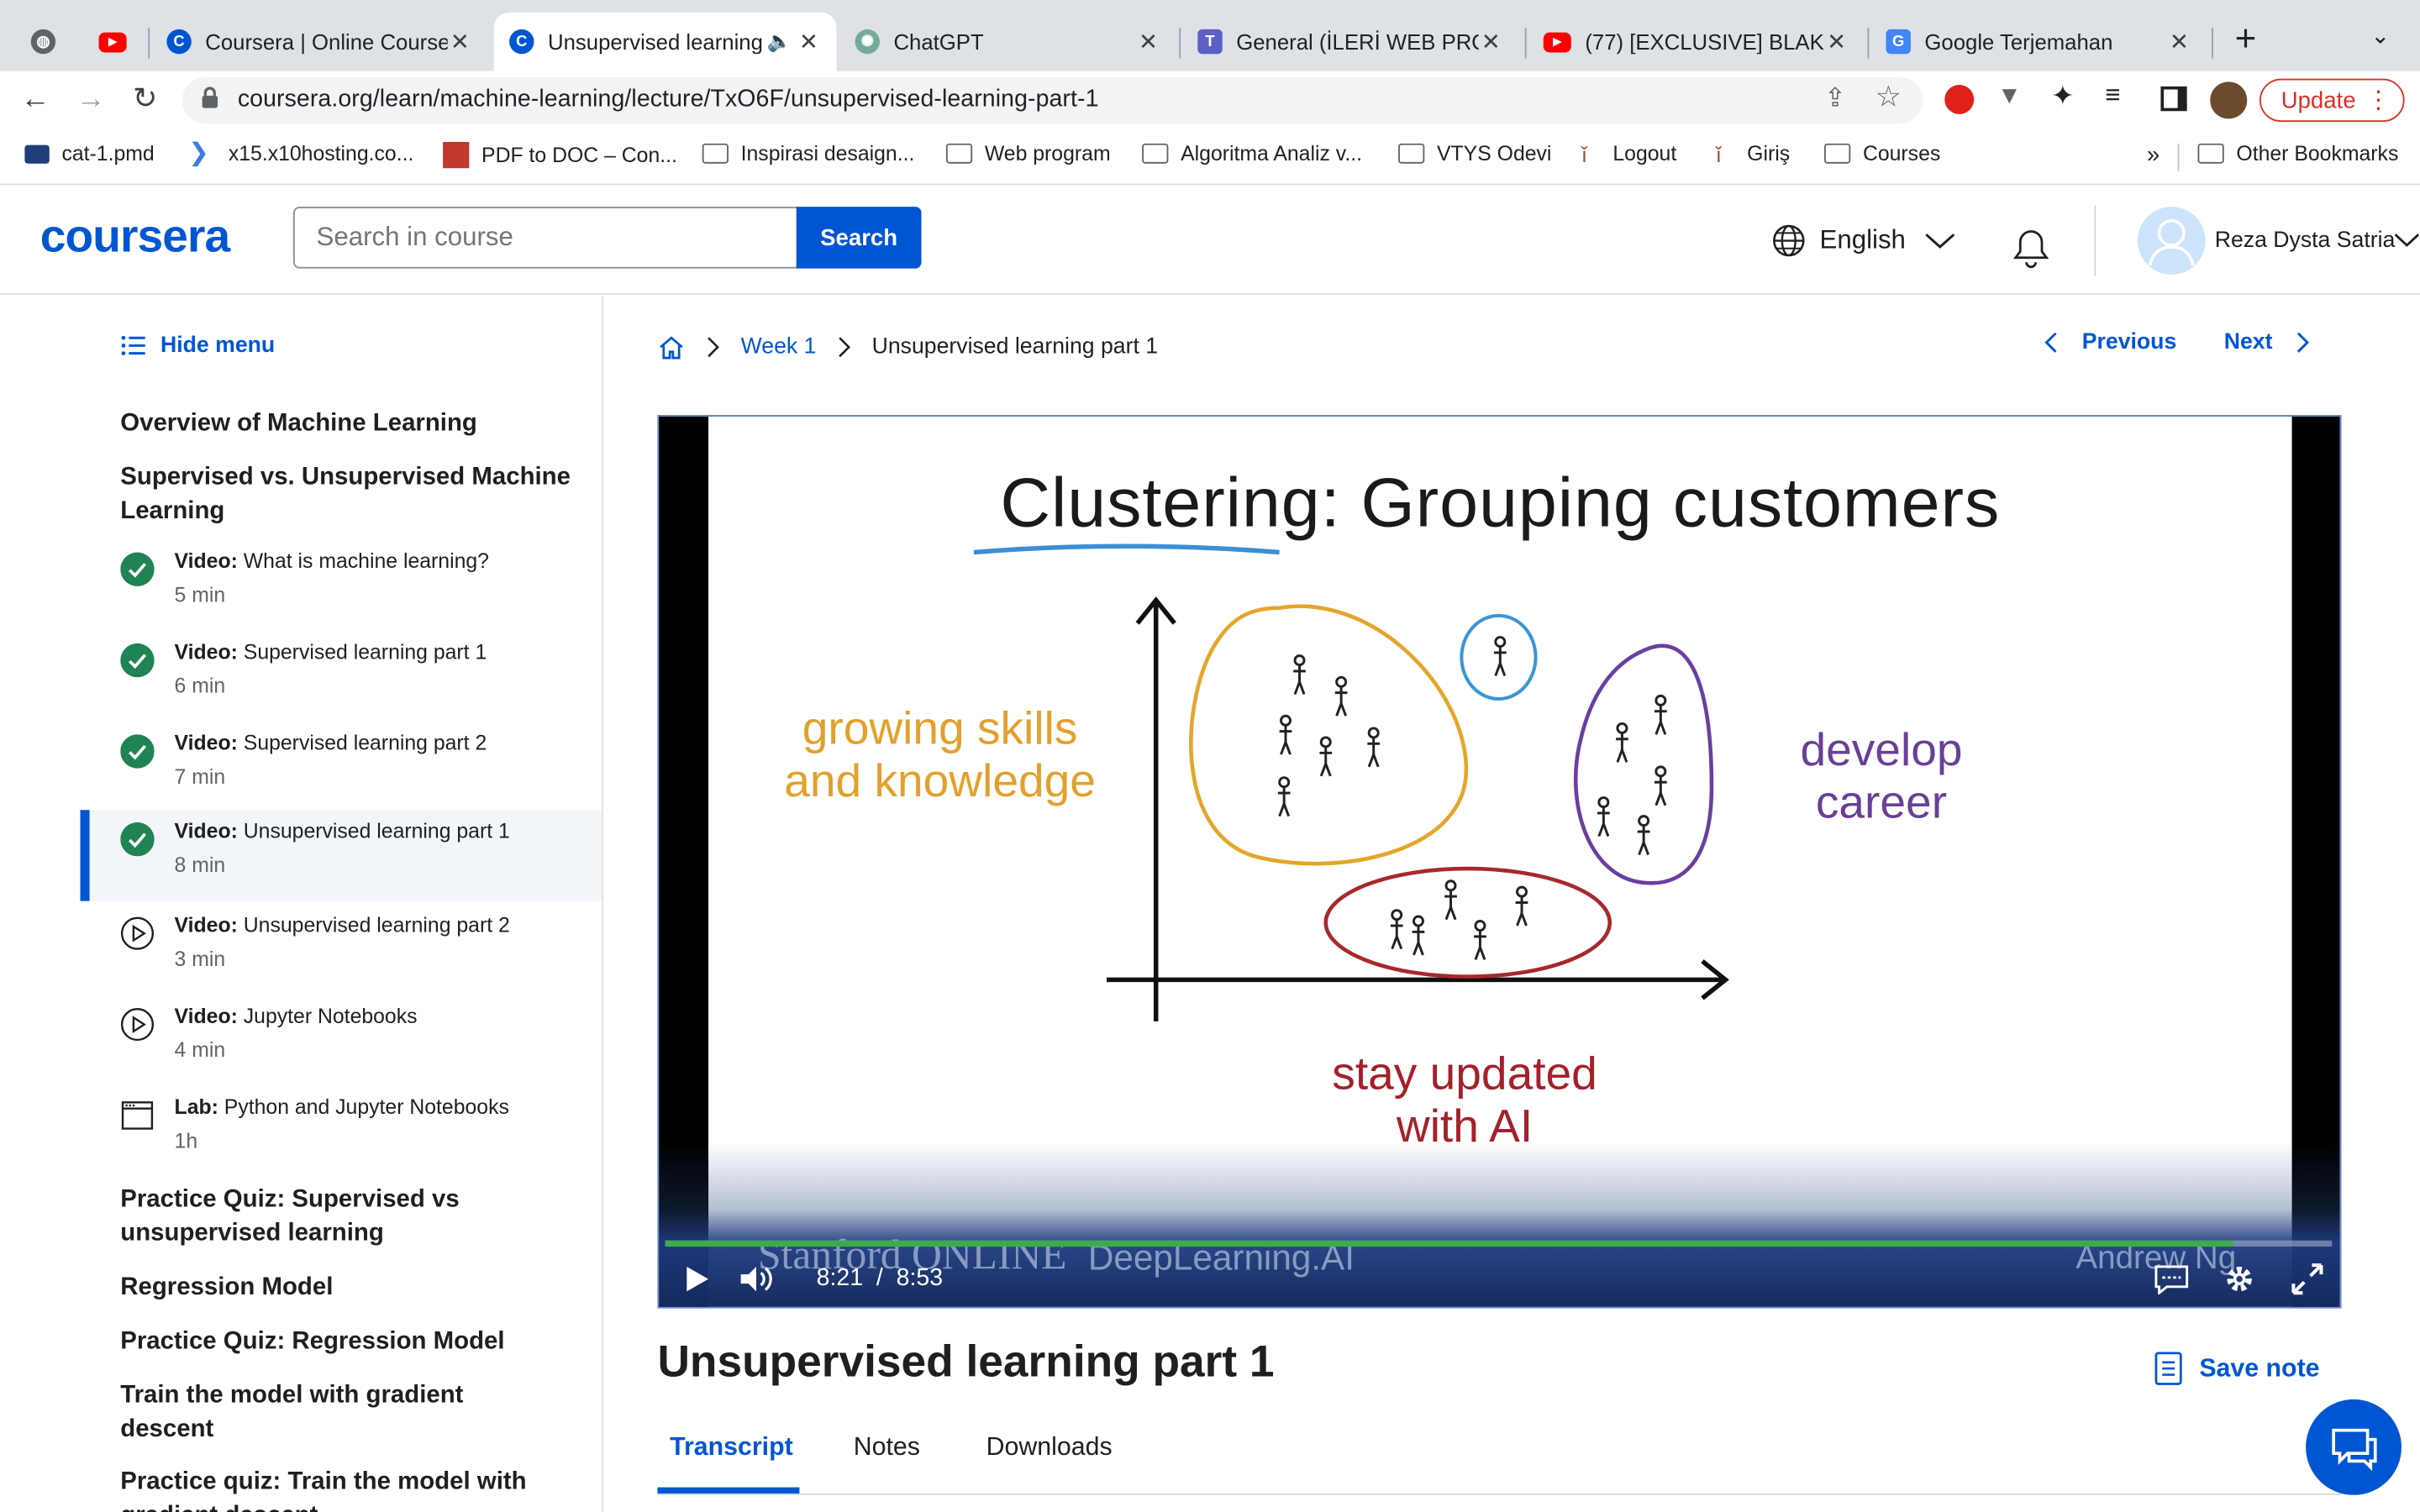 Image resolution: width=2420 pixels, height=1512 pixels. What do you see at coordinates (1474, 153) in the screenshot?
I see `bookmark-item: VTYS Odevi` at bounding box center [1474, 153].